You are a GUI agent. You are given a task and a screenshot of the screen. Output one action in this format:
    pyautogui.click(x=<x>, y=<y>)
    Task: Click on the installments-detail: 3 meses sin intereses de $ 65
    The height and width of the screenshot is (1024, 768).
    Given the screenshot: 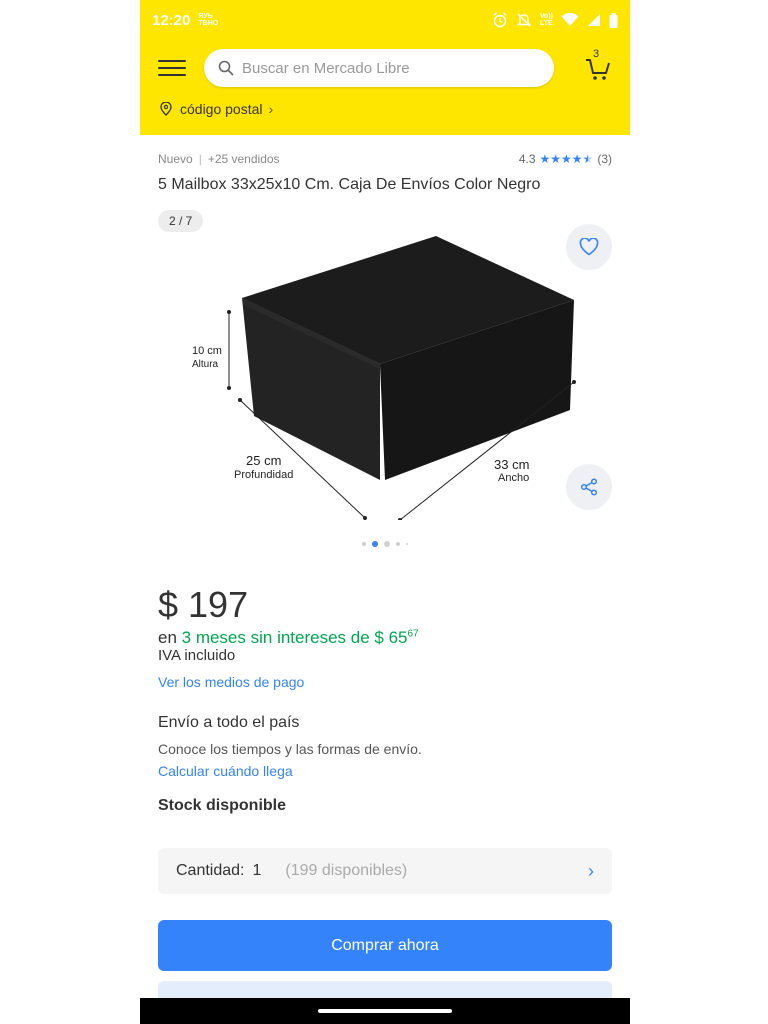 What is the action you would take?
    pyautogui.click(x=294, y=637)
    